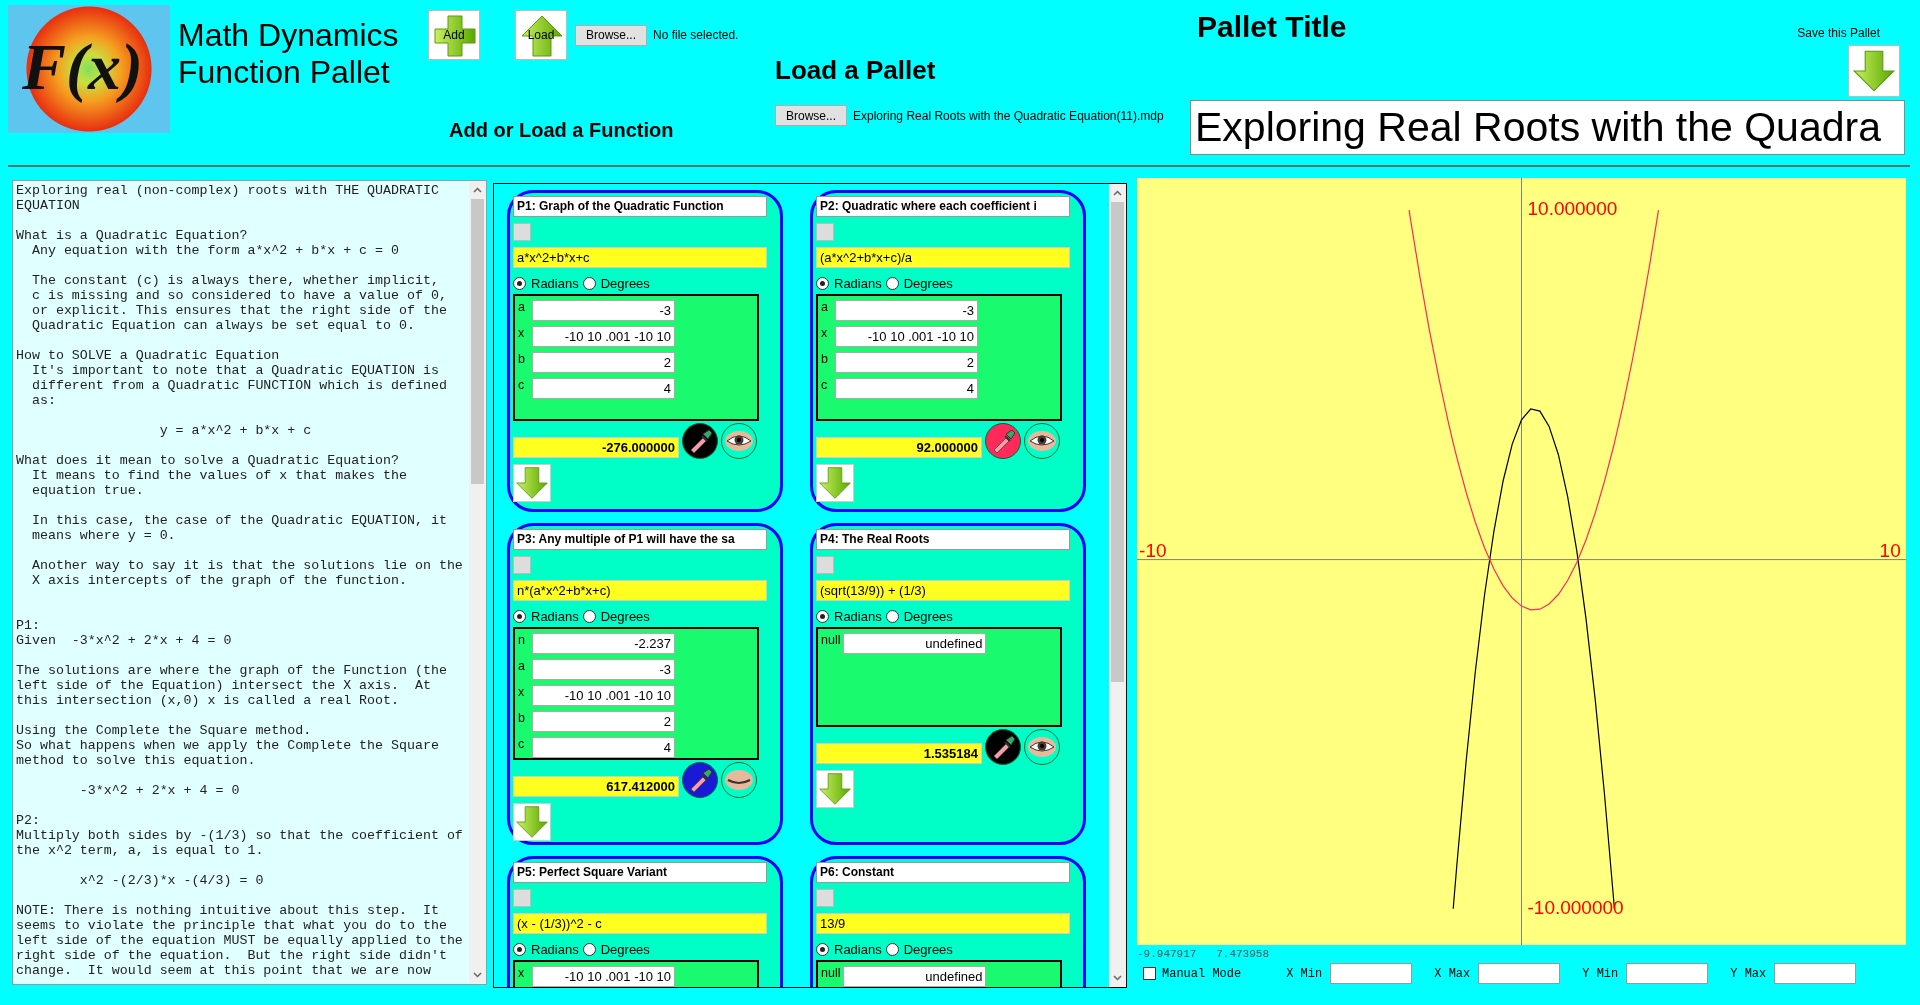 The height and width of the screenshot is (1005, 1920). What do you see at coordinates (943, 923) in the screenshot?
I see `formula-field: 13/9` at bounding box center [943, 923].